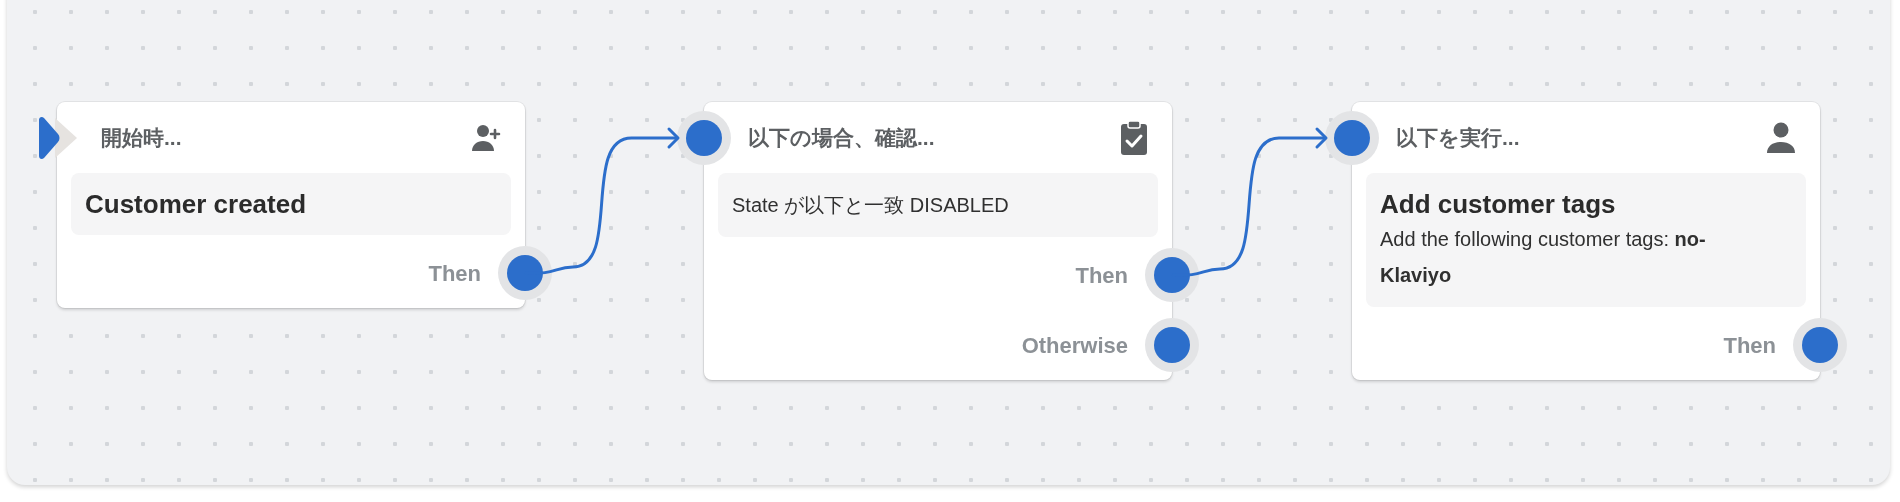 The width and height of the screenshot is (1900, 502). I want to click on content-text: State が以下と一致 DISABLED, so click(871, 205).